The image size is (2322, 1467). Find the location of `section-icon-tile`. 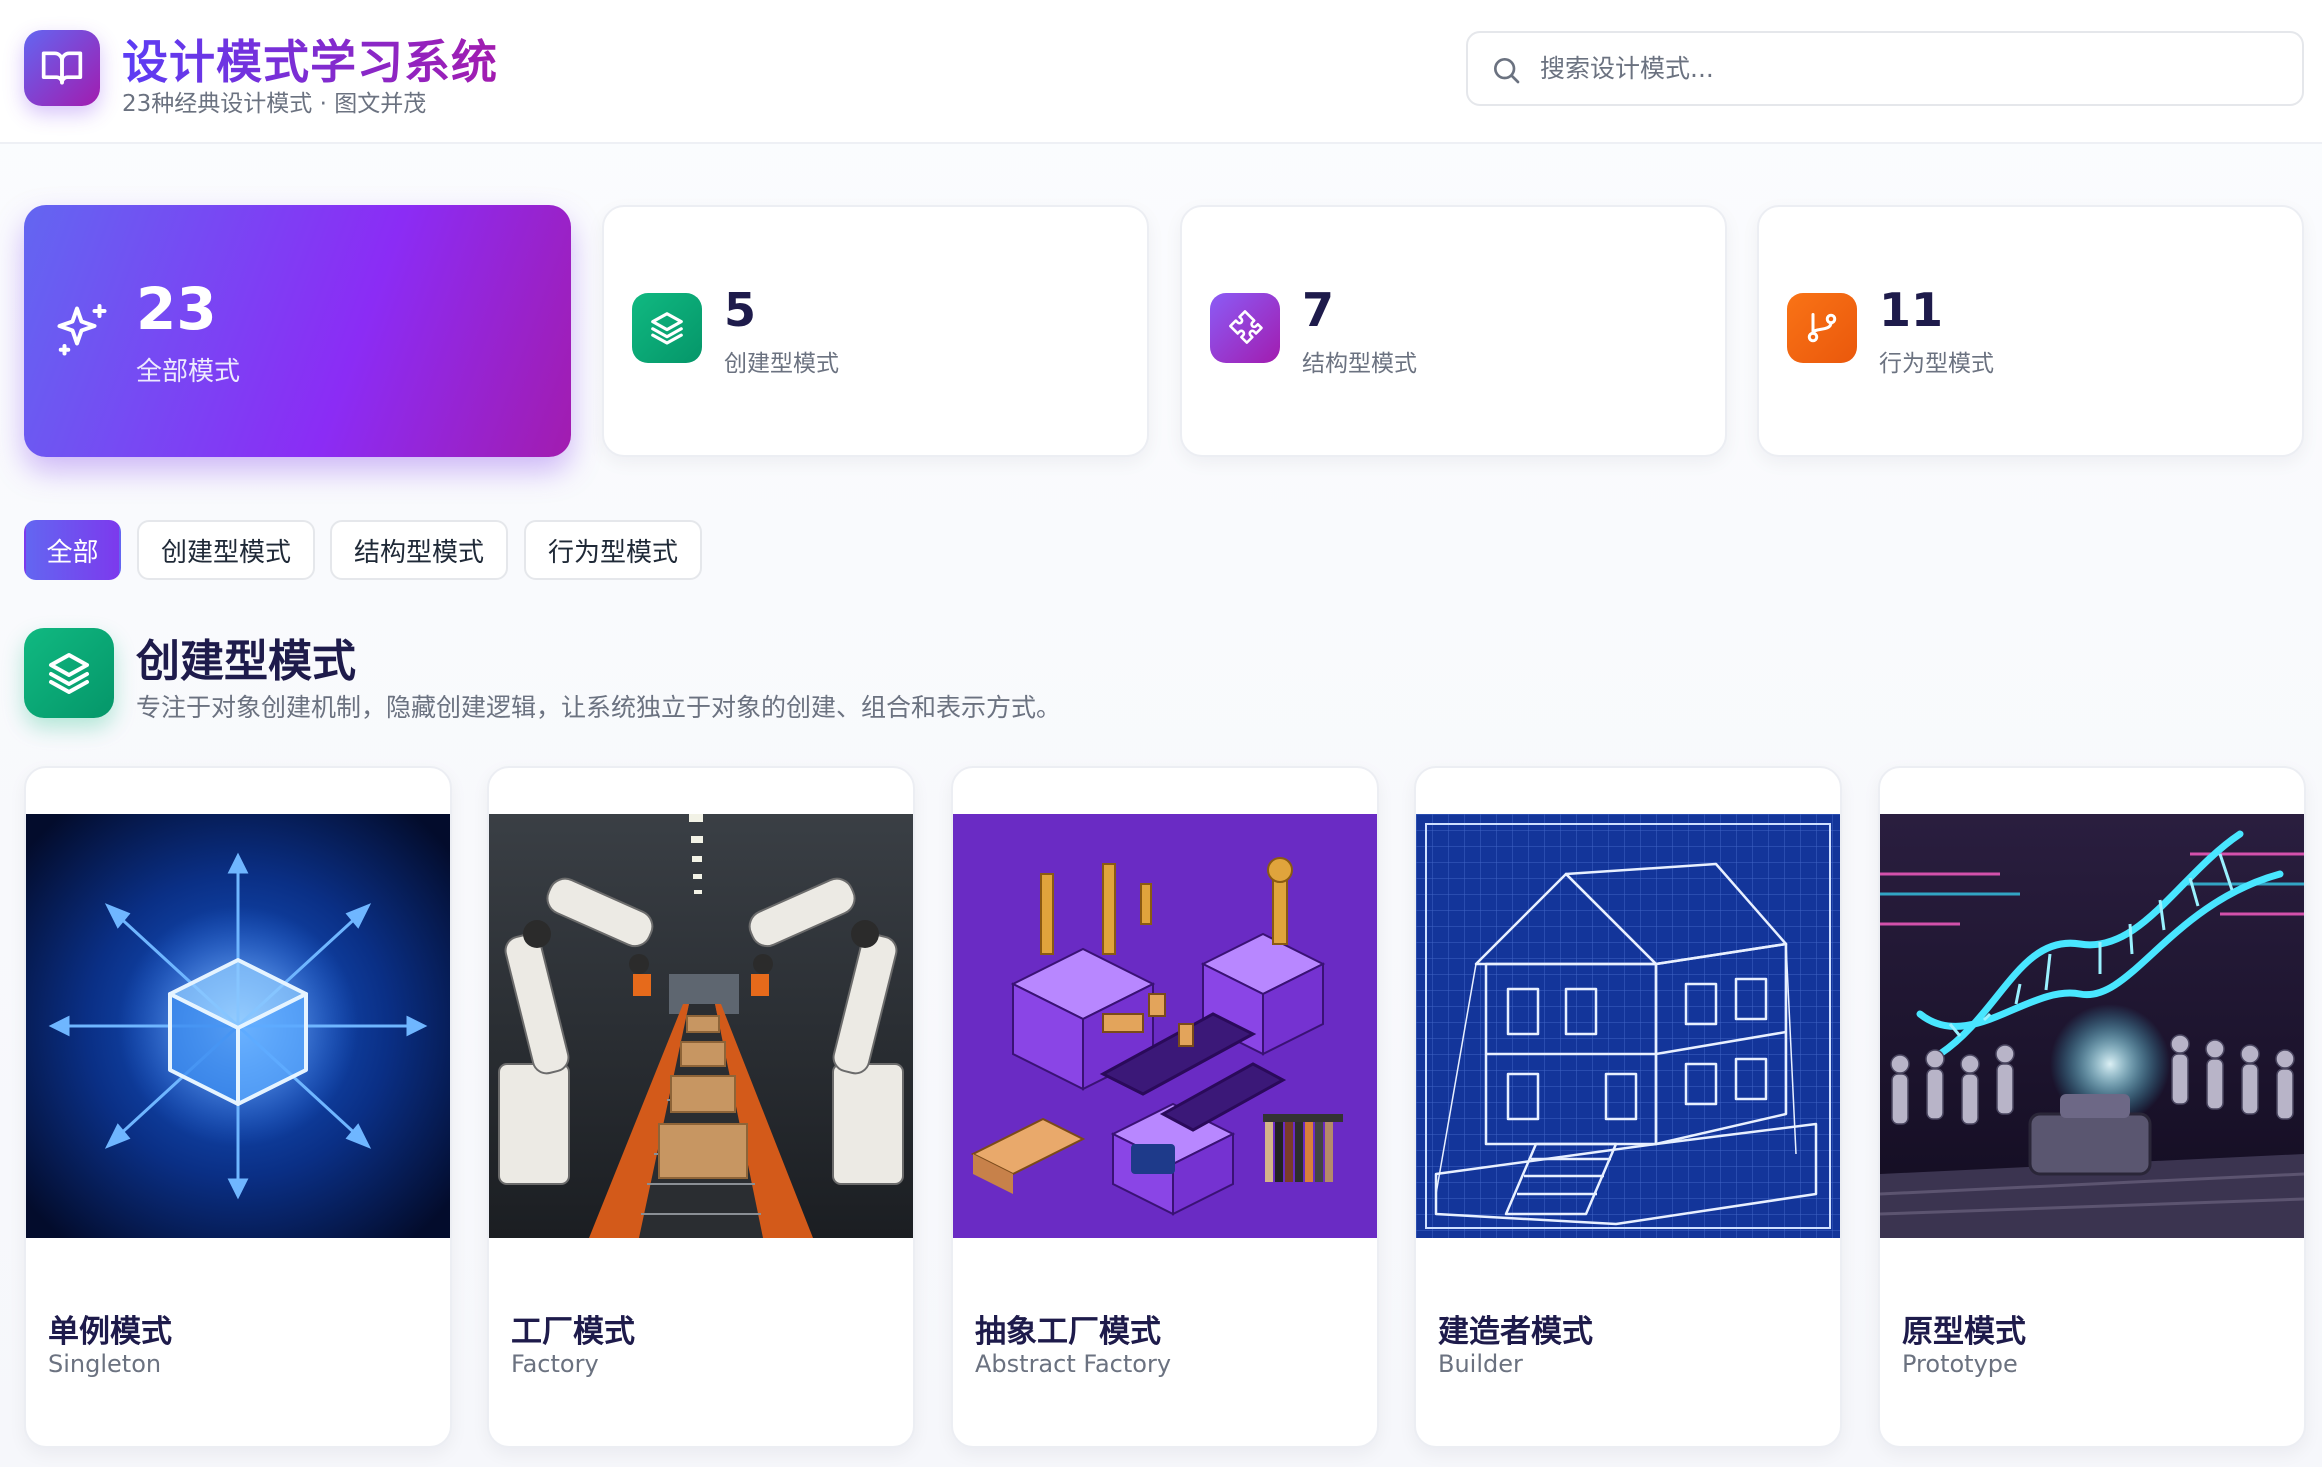

section-icon-tile is located at coordinates (69, 673).